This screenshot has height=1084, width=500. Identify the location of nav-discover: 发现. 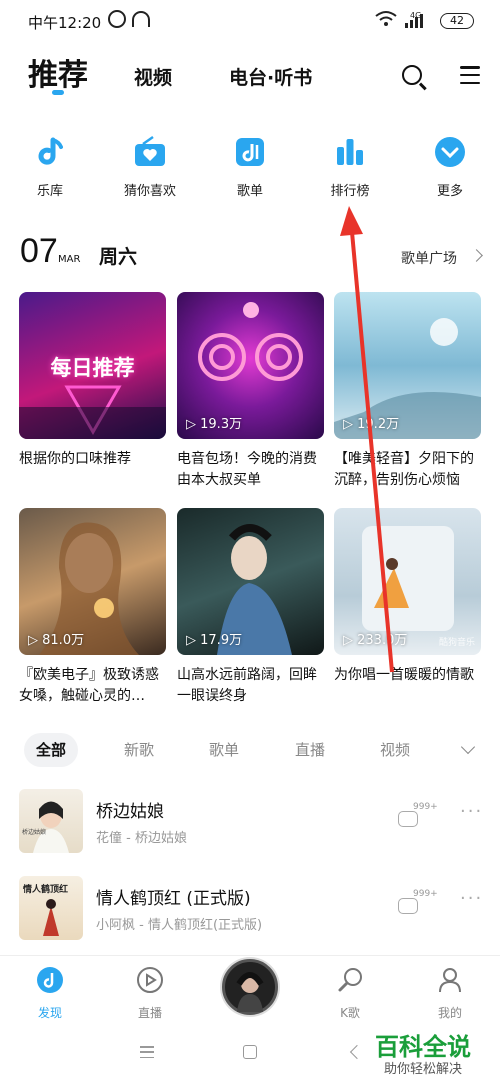
(50, 993).